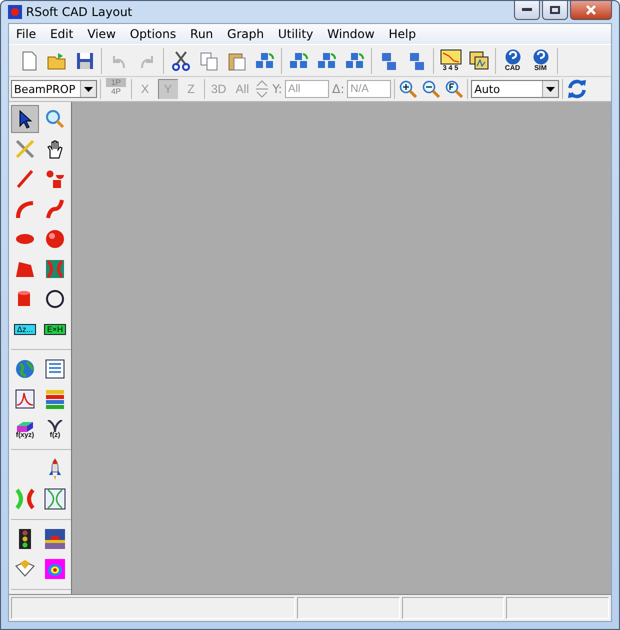 The image size is (620, 630). What do you see at coordinates (55, 179) in the screenshot?
I see `shapes-icon` at bounding box center [55, 179].